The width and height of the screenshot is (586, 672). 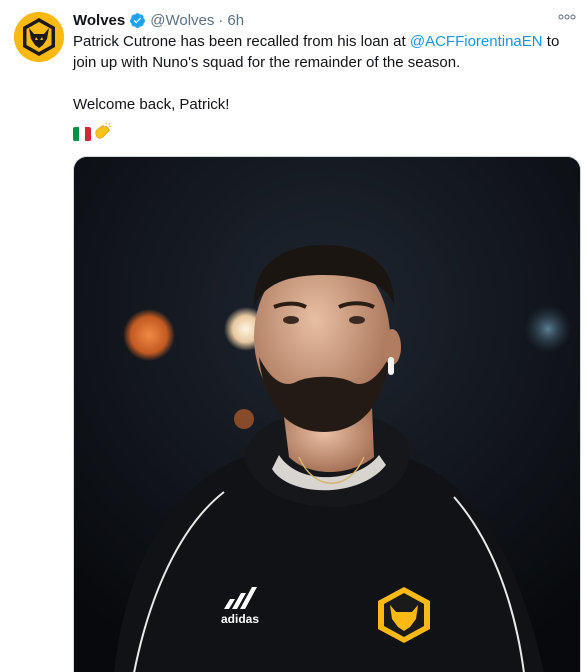 I want to click on tweet-header: Wolves @Wolves · 6h, so click(x=319, y=20).